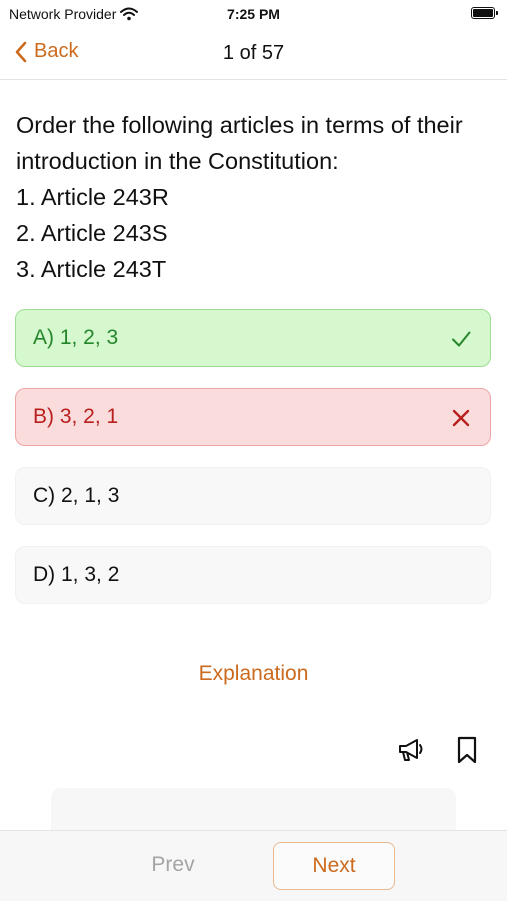 This screenshot has width=507, height=901. Describe the element at coordinates (253, 496) in the screenshot. I see `option-c: C) 2, 1, 3` at that location.